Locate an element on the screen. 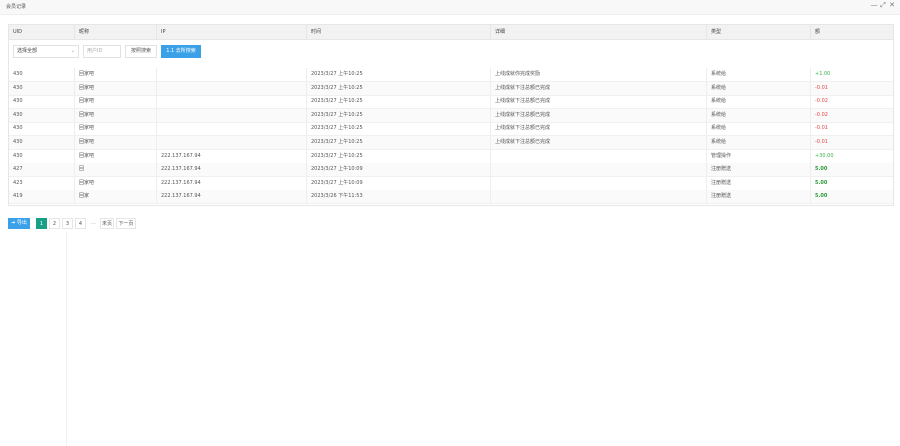 This screenshot has height=446, width=900. cell-type: 管理操作 is located at coordinates (759, 156).